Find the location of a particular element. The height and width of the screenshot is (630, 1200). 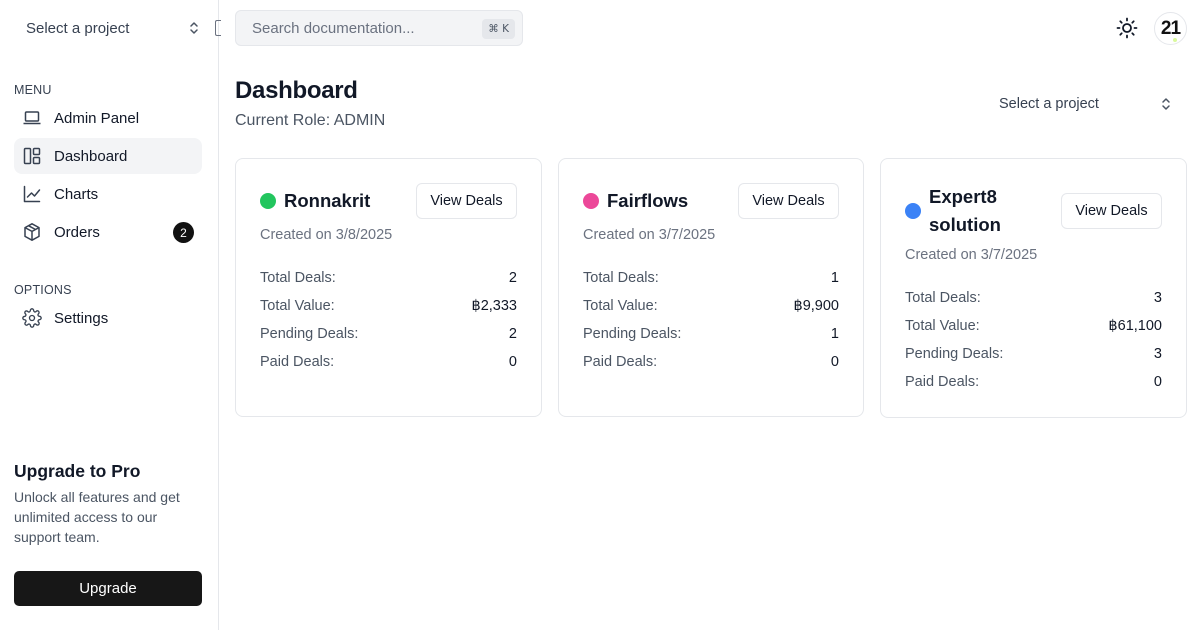

stat-row: Pending Deals: 3 is located at coordinates (1033, 356).